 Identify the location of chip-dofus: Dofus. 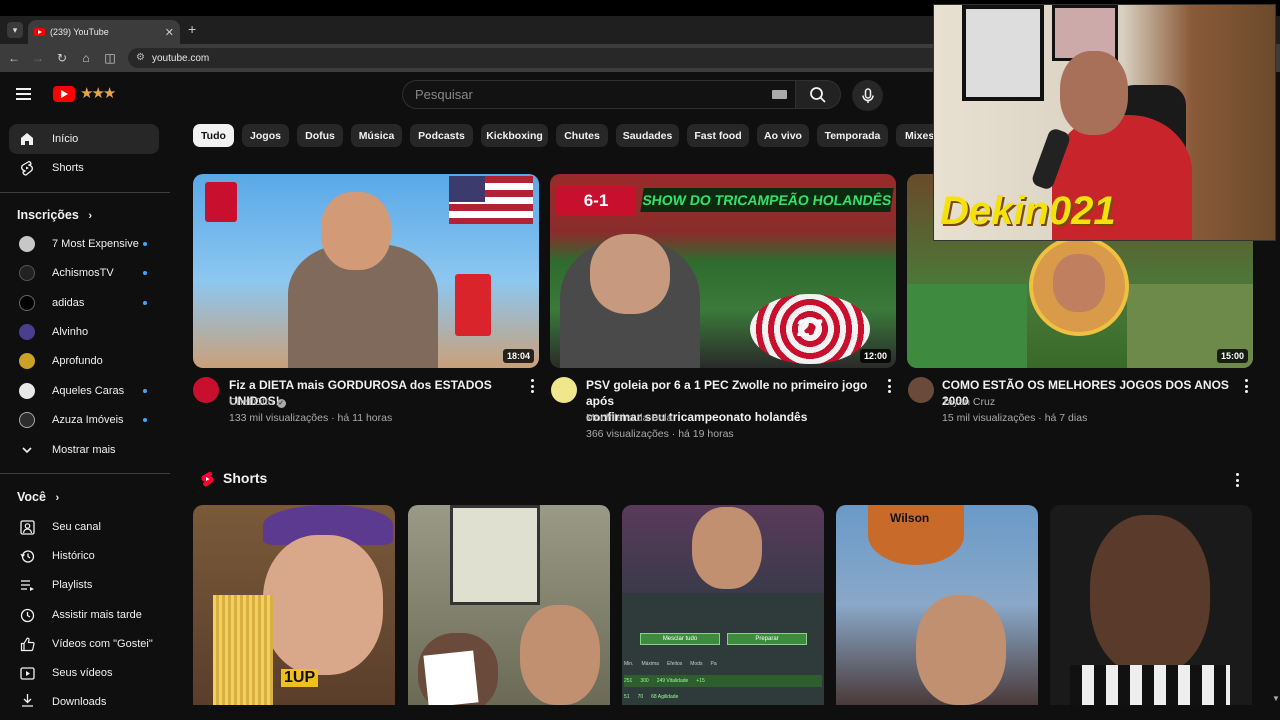
(320, 135).